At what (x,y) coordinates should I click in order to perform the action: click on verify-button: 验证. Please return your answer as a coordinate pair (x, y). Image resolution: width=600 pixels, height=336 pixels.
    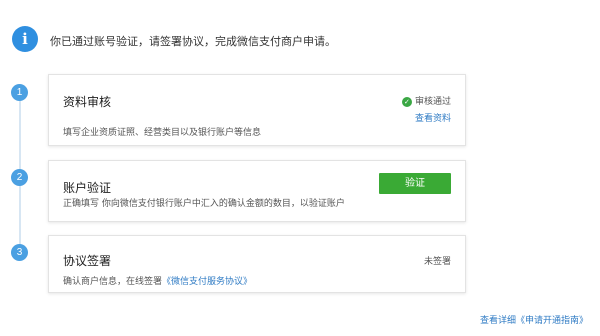
    Looking at the image, I should click on (415, 183).